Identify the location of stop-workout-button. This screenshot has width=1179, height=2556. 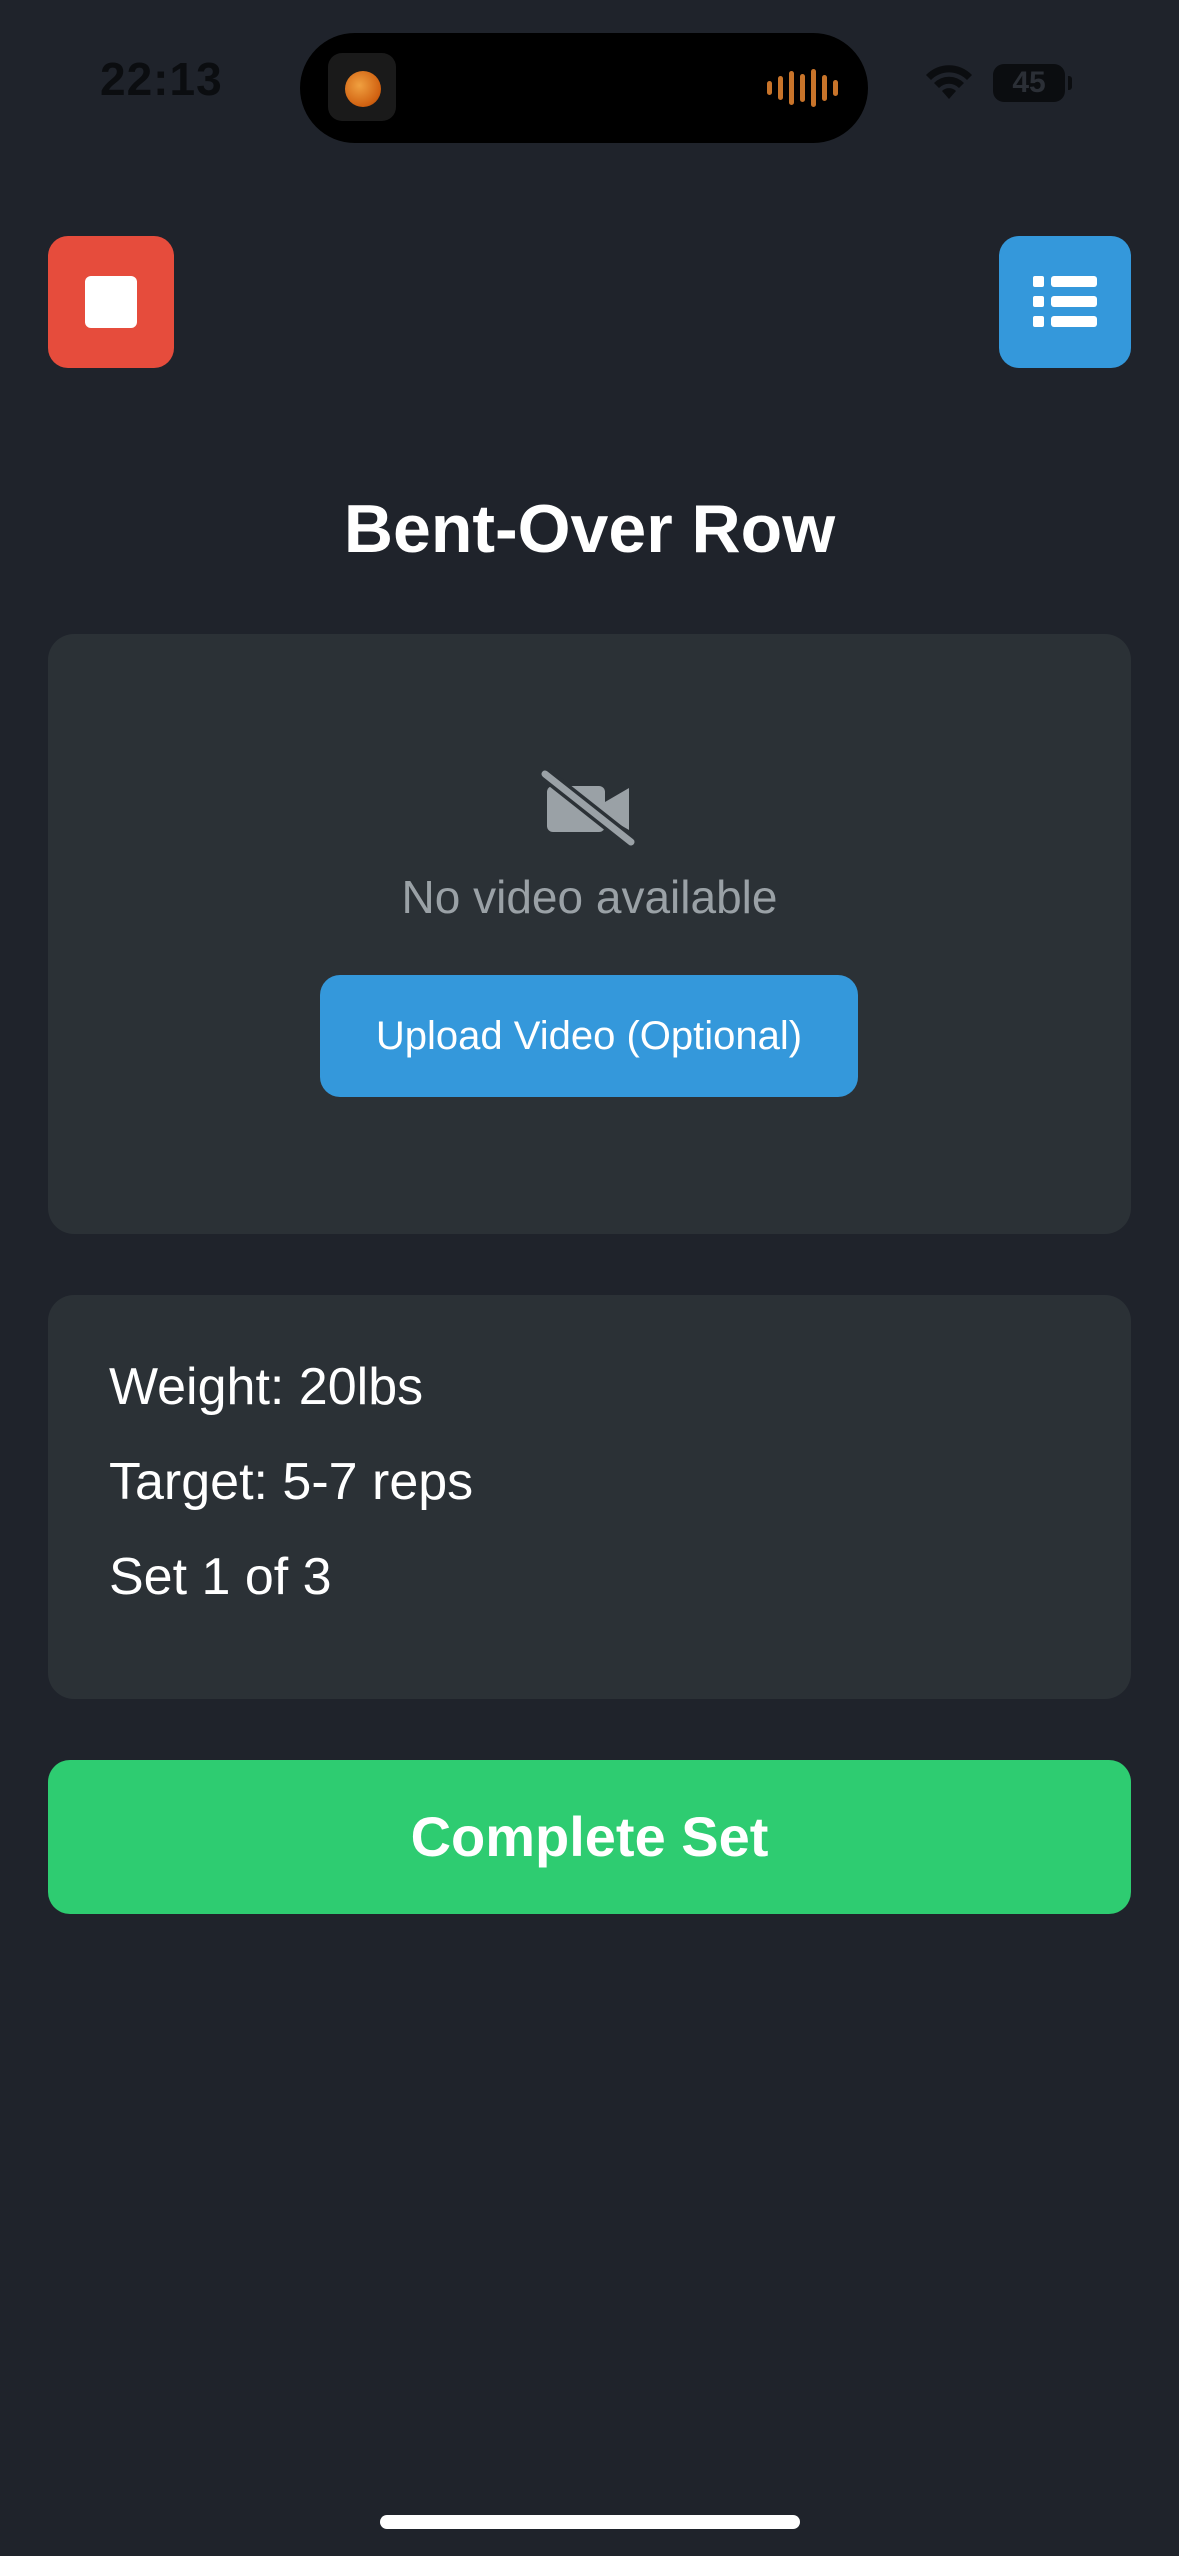
(111, 302).